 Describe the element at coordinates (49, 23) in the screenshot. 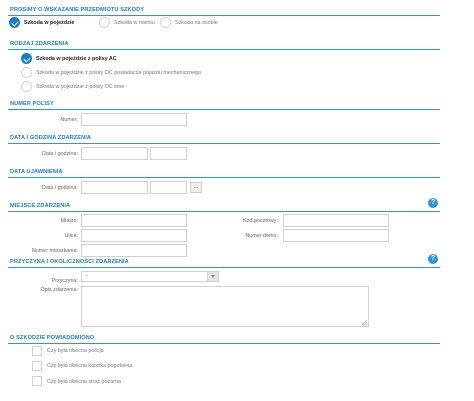

I see `radio-label-damage-vehicle: Szkoda w pojeździe` at that location.